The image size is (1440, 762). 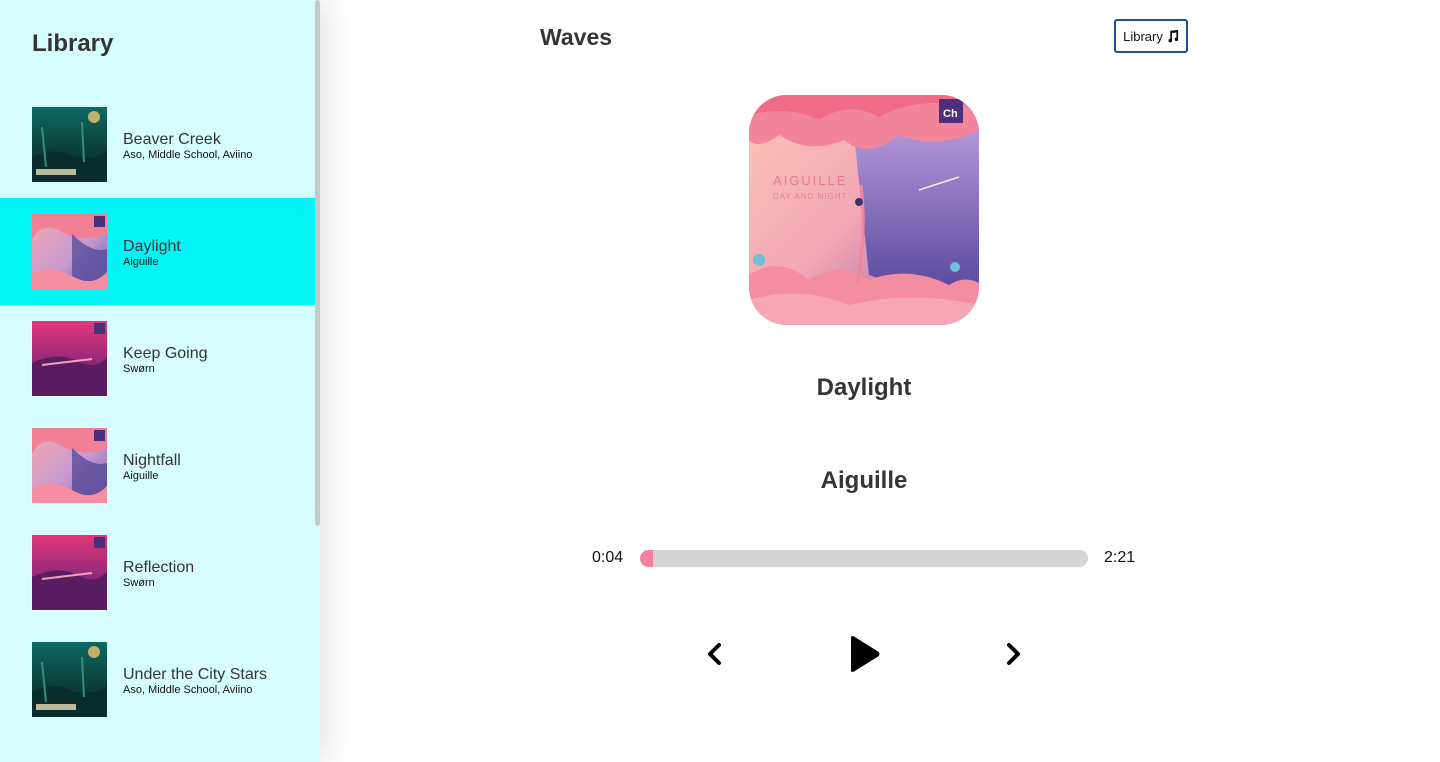 I want to click on play-icon, so click(x=865, y=654).